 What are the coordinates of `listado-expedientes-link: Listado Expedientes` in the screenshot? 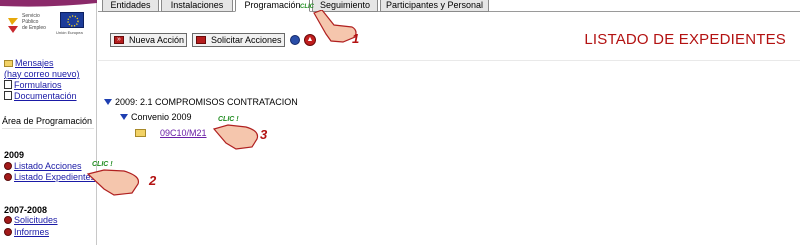 It's located at (54, 177).